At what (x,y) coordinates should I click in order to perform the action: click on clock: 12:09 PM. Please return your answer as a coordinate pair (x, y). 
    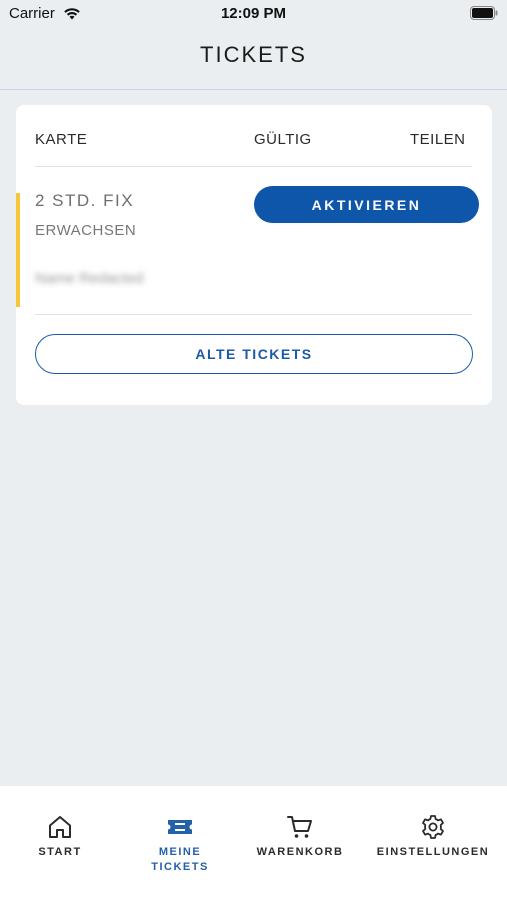
    Looking at the image, I should click on (253, 13).